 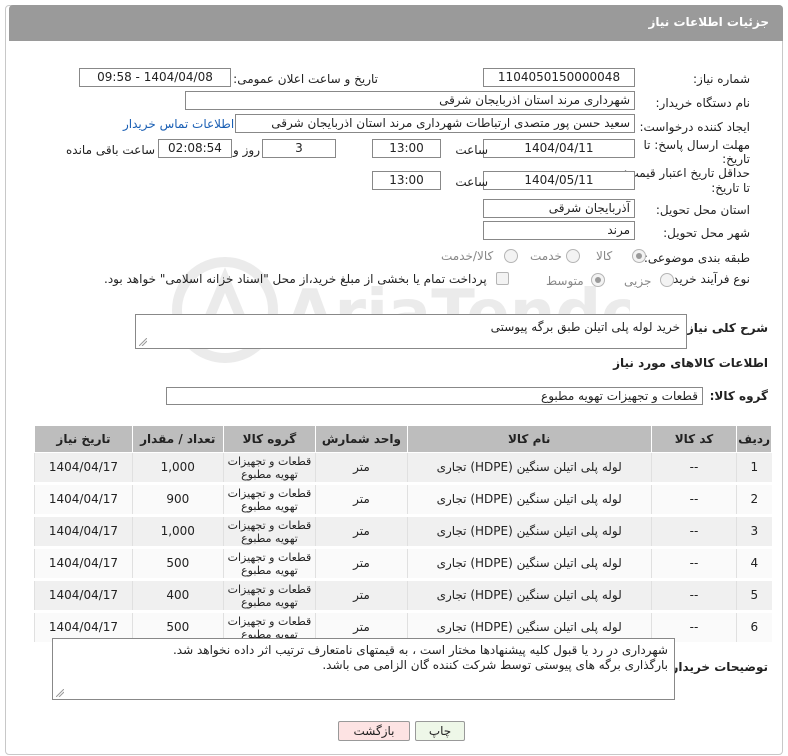 What do you see at coordinates (730, 188) in the screenshot?
I see `min-price-label-date: تا تاریخ:` at bounding box center [730, 188].